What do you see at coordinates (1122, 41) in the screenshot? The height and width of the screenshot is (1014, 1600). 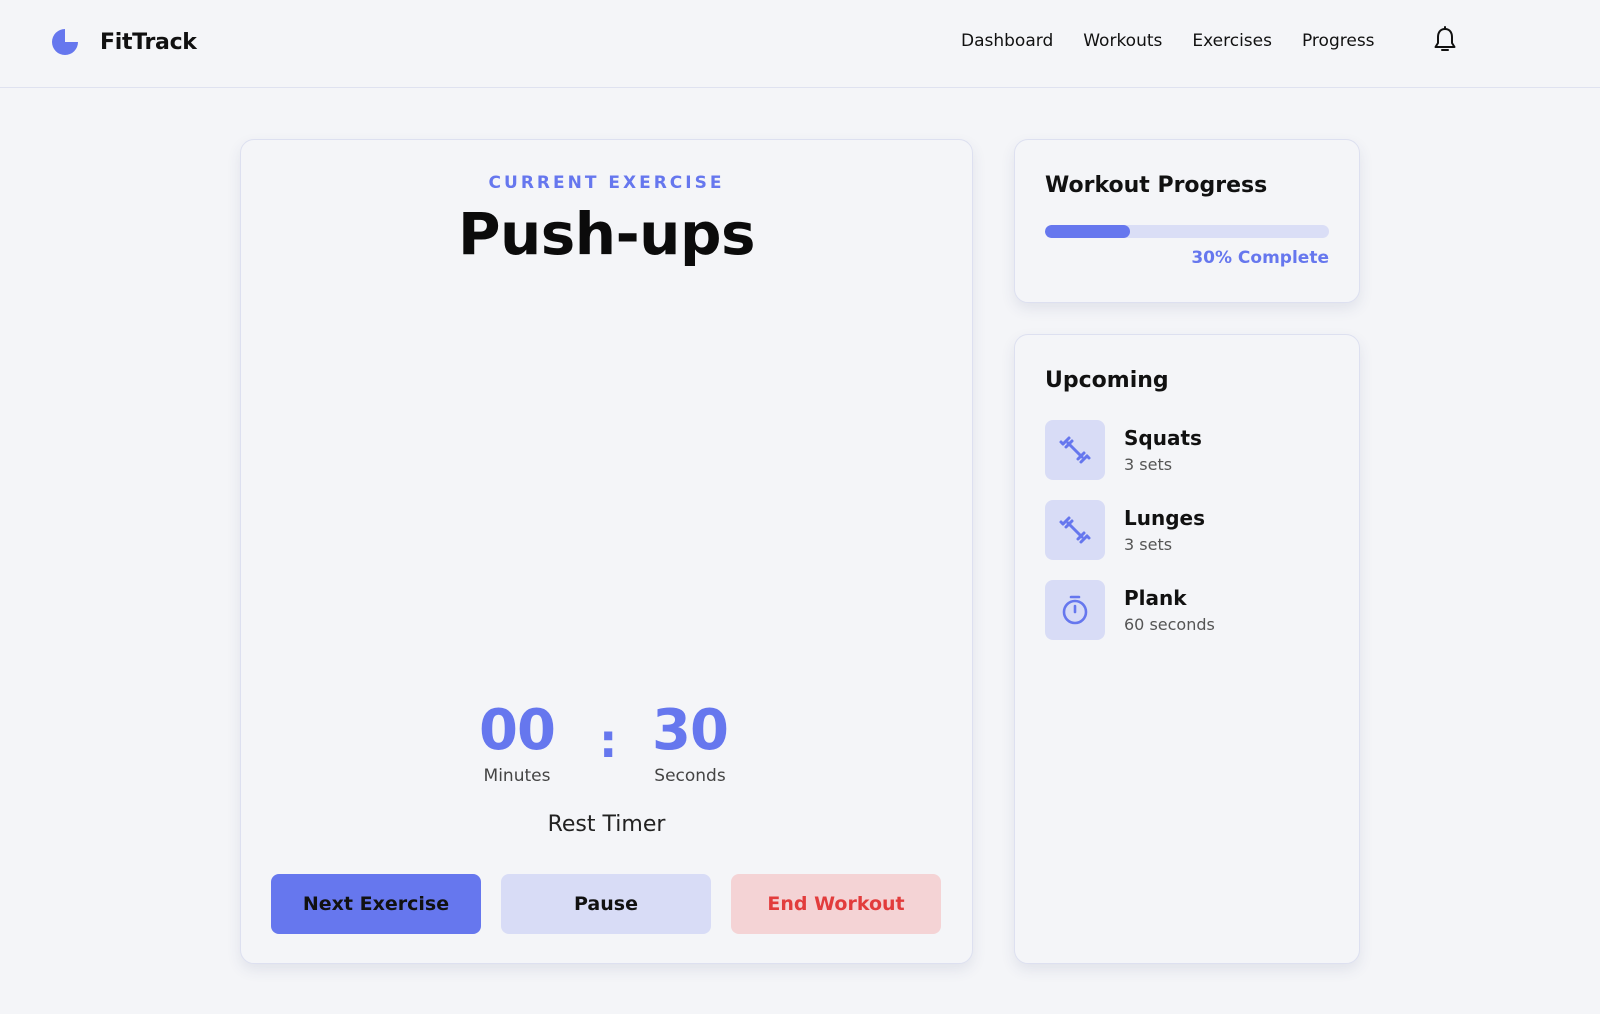 I see `nav-link-workouts: Workouts` at bounding box center [1122, 41].